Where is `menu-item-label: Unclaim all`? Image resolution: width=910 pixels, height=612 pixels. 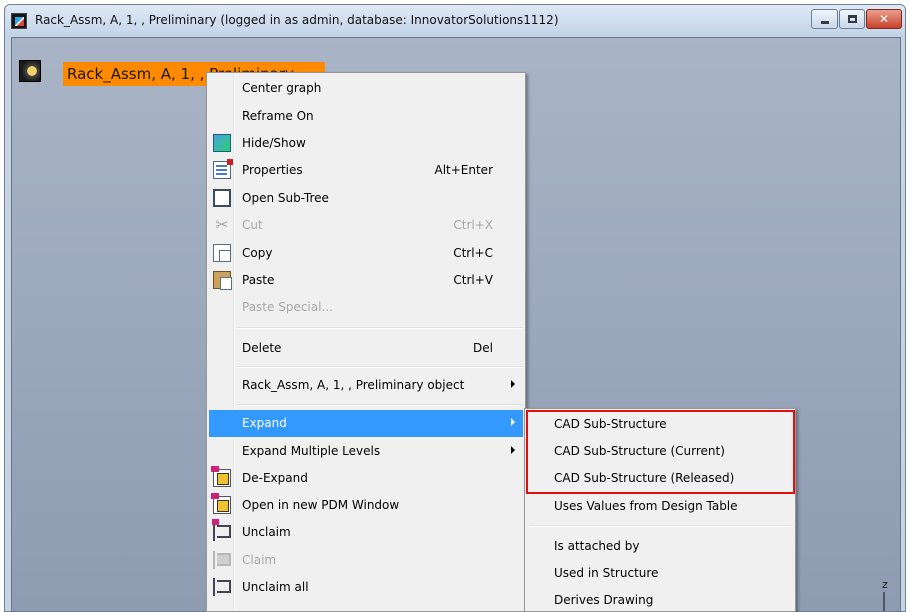 menu-item-label: Unclaim all is located at coordinates (275, 587).